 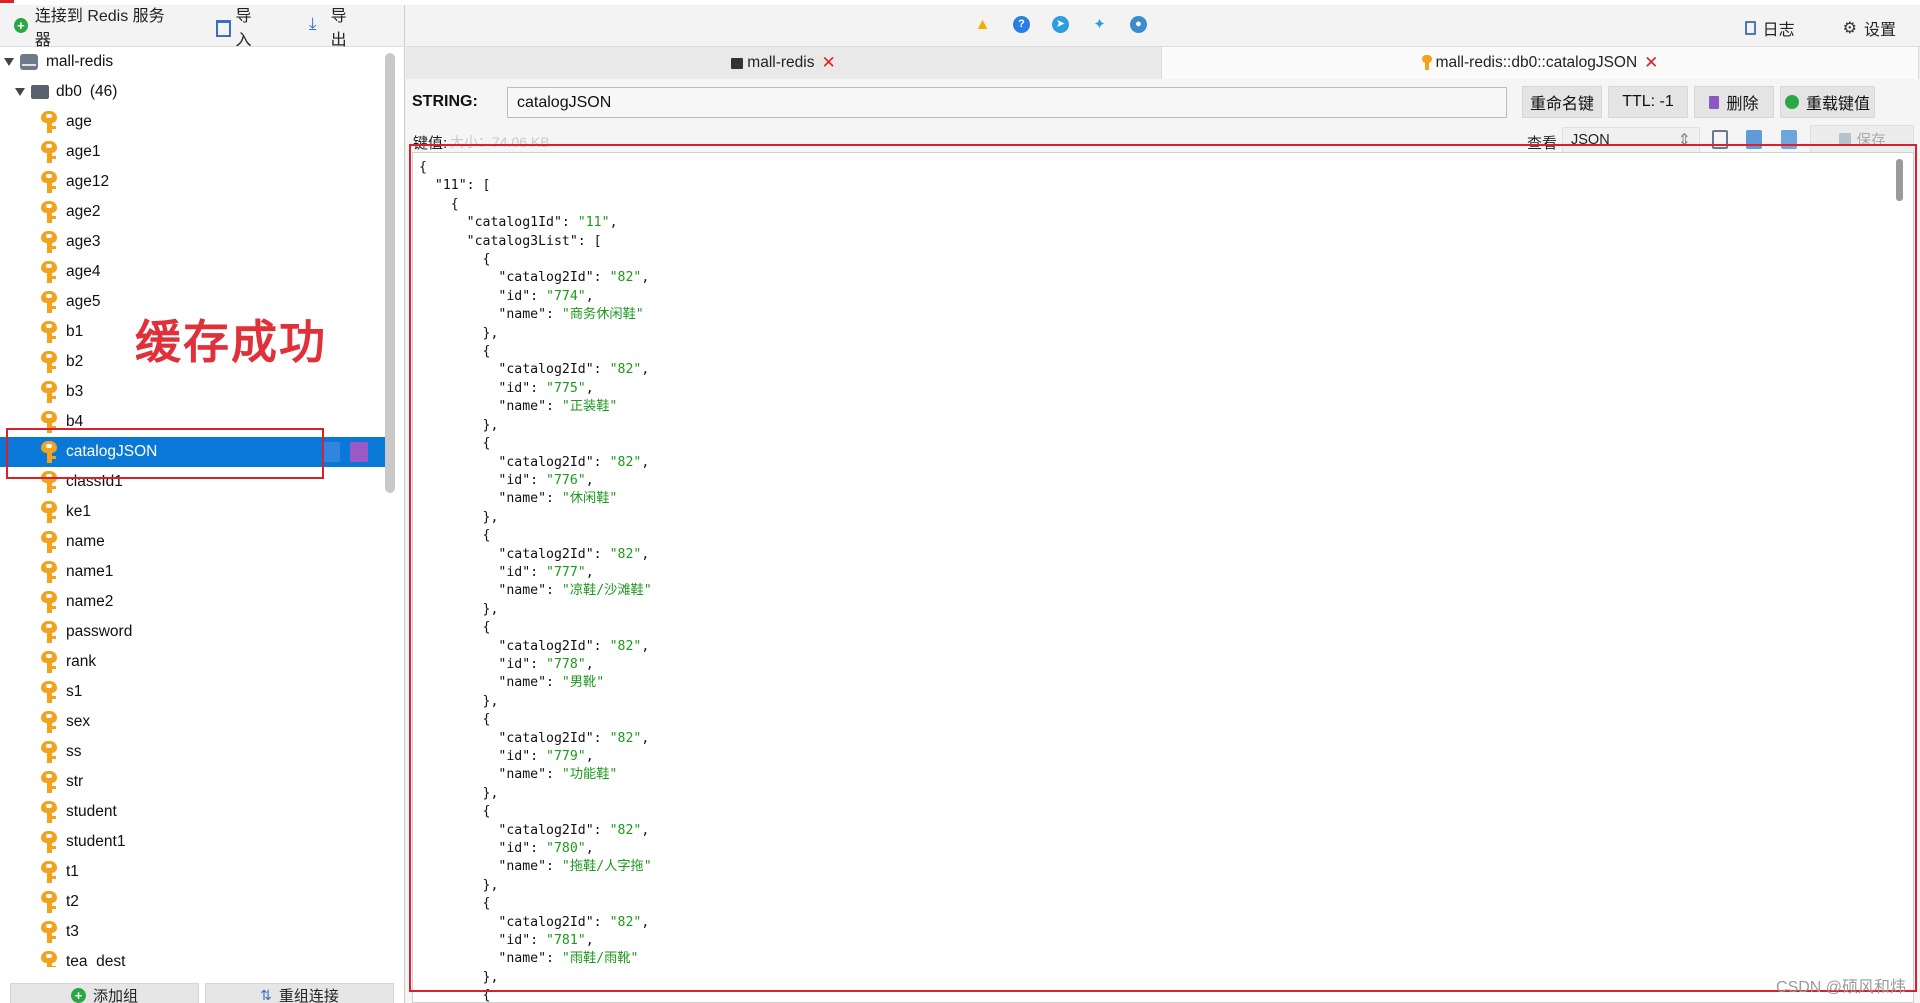 What do you see at coordinates (195, 662) in the screenshot?
I see `tree-key-item: rank` at bounding box center [195, 662].